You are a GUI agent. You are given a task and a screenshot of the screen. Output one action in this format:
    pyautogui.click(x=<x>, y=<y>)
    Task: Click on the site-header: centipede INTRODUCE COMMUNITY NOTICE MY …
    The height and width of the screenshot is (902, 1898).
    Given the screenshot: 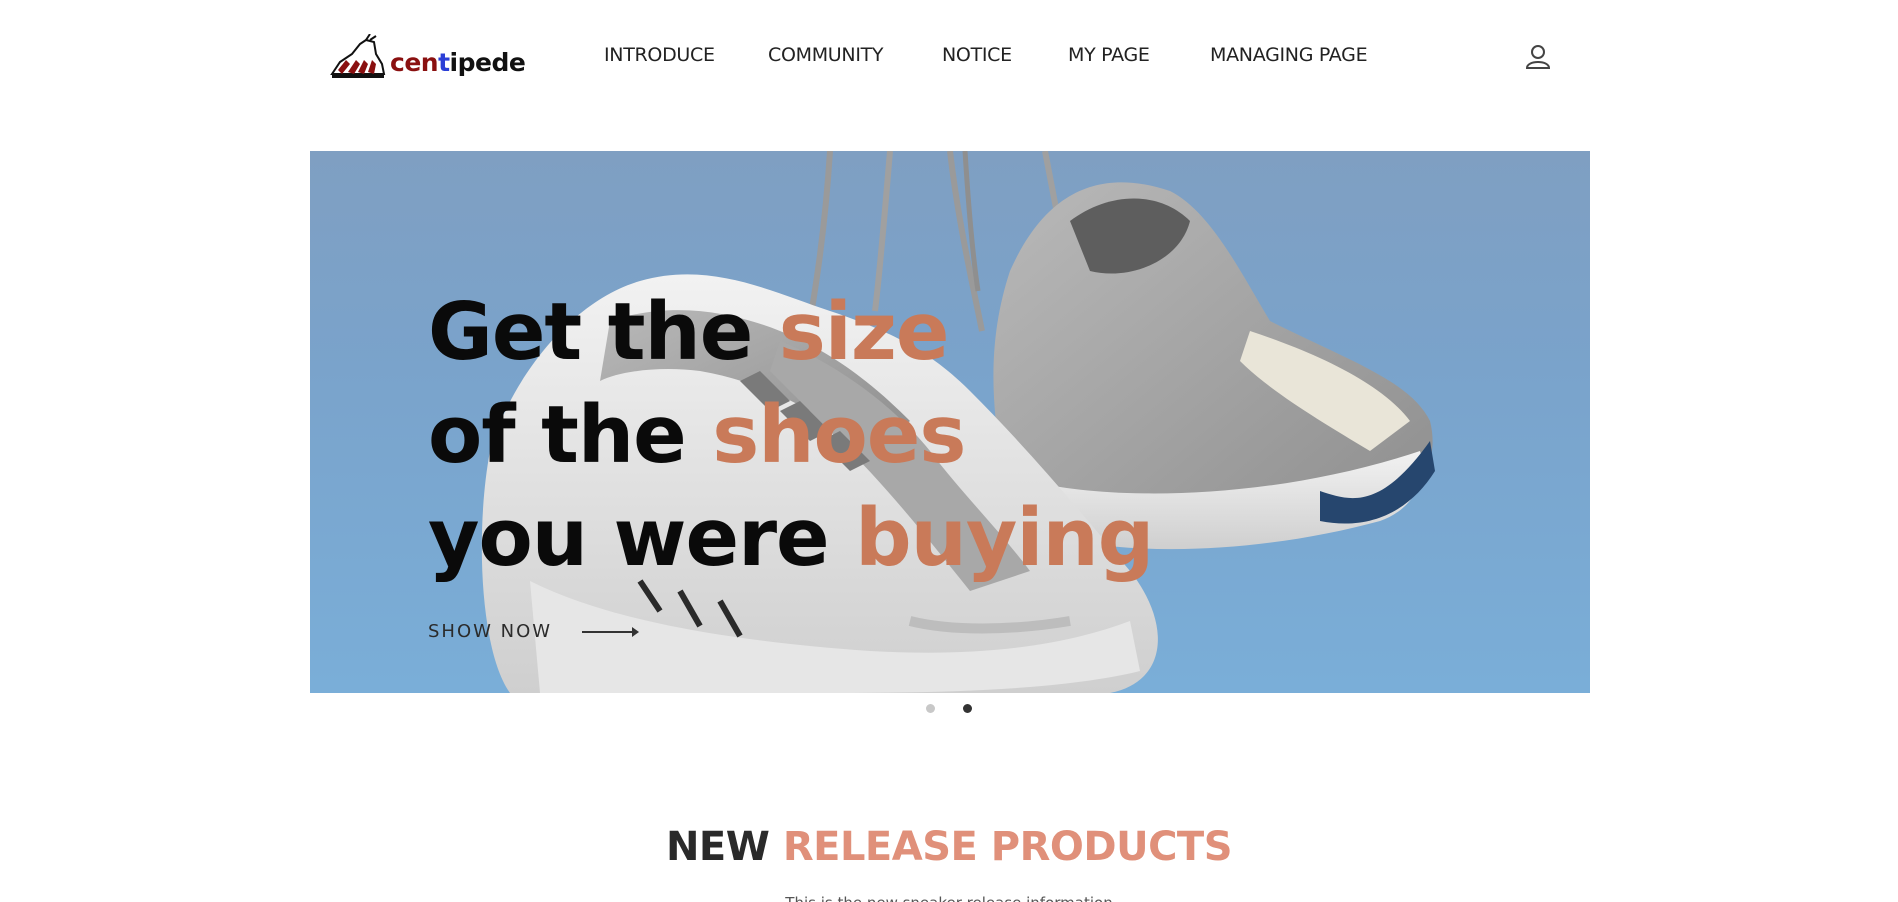 What is the action you would take?
    pyautogui.click(x=949, y=57)
    